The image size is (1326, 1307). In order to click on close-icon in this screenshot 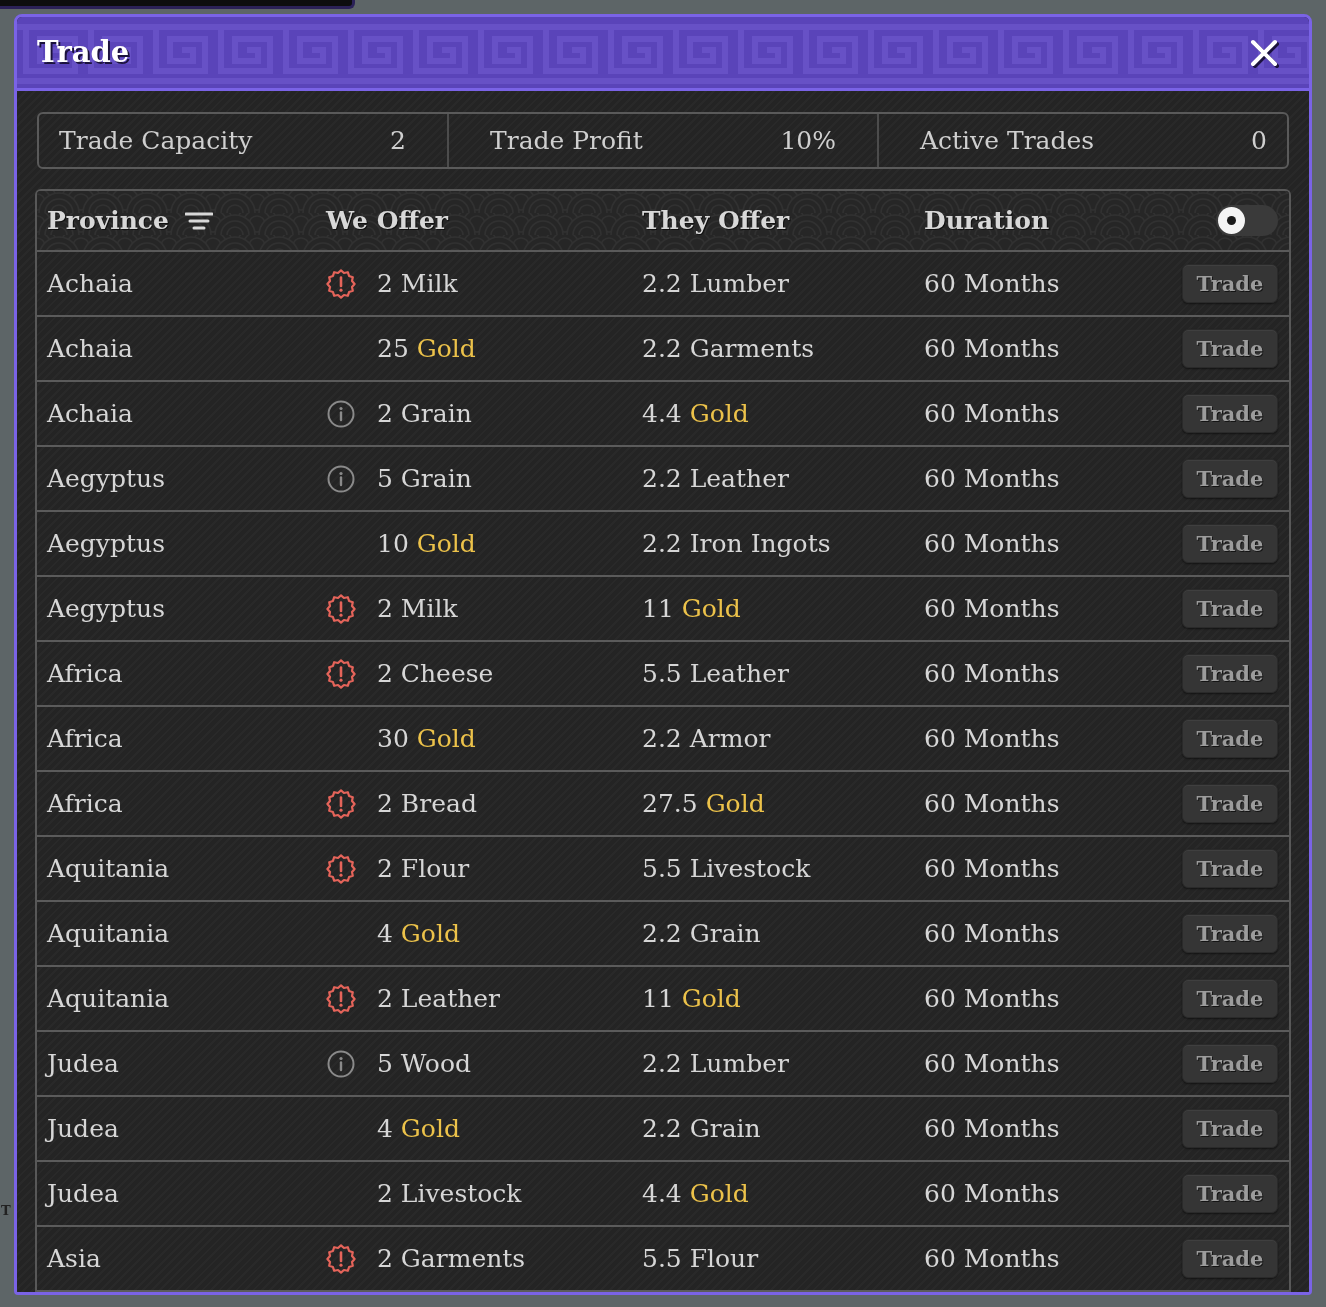, I will do `click(1264, 52)`.